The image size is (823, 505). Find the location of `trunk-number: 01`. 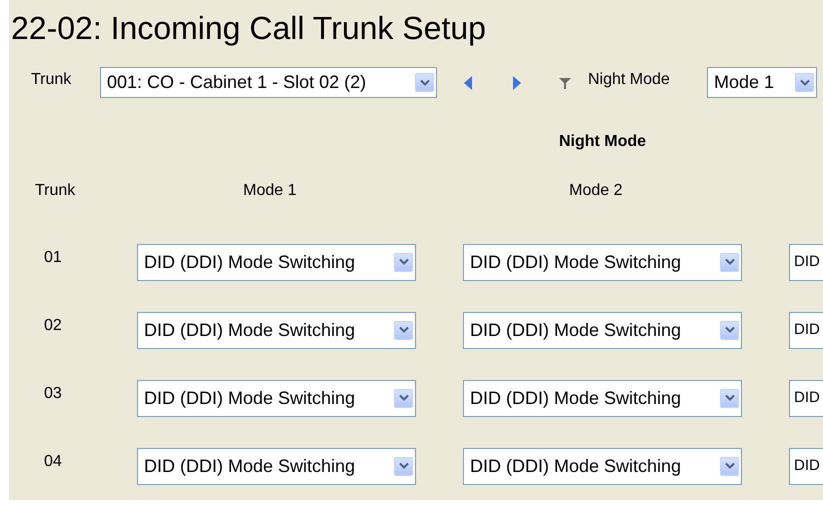

trunk-number: 01 is located at coordinates (53, 258).